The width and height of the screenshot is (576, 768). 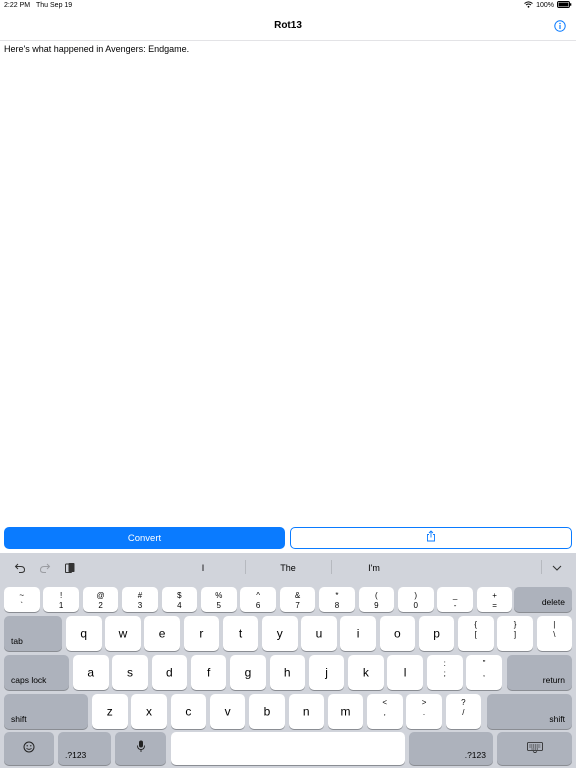 I want to click on key-sym3-1: ",, so click(x=484, y=672).